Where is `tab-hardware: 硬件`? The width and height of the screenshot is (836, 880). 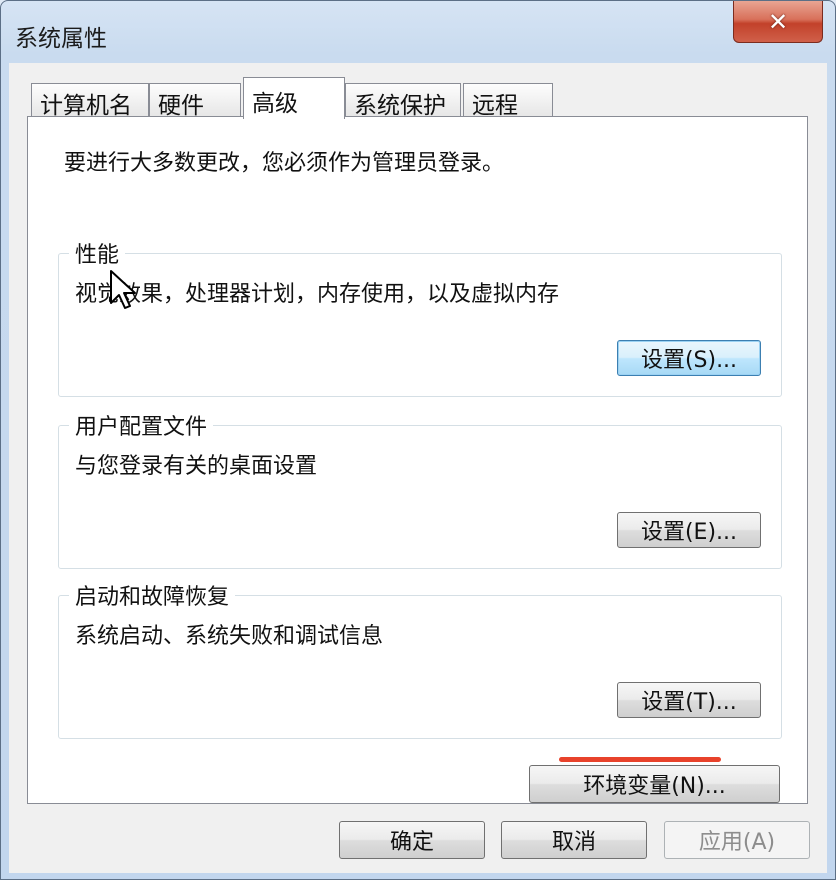 tab-hardware: 硬件 is located at coordinates (195, 101).